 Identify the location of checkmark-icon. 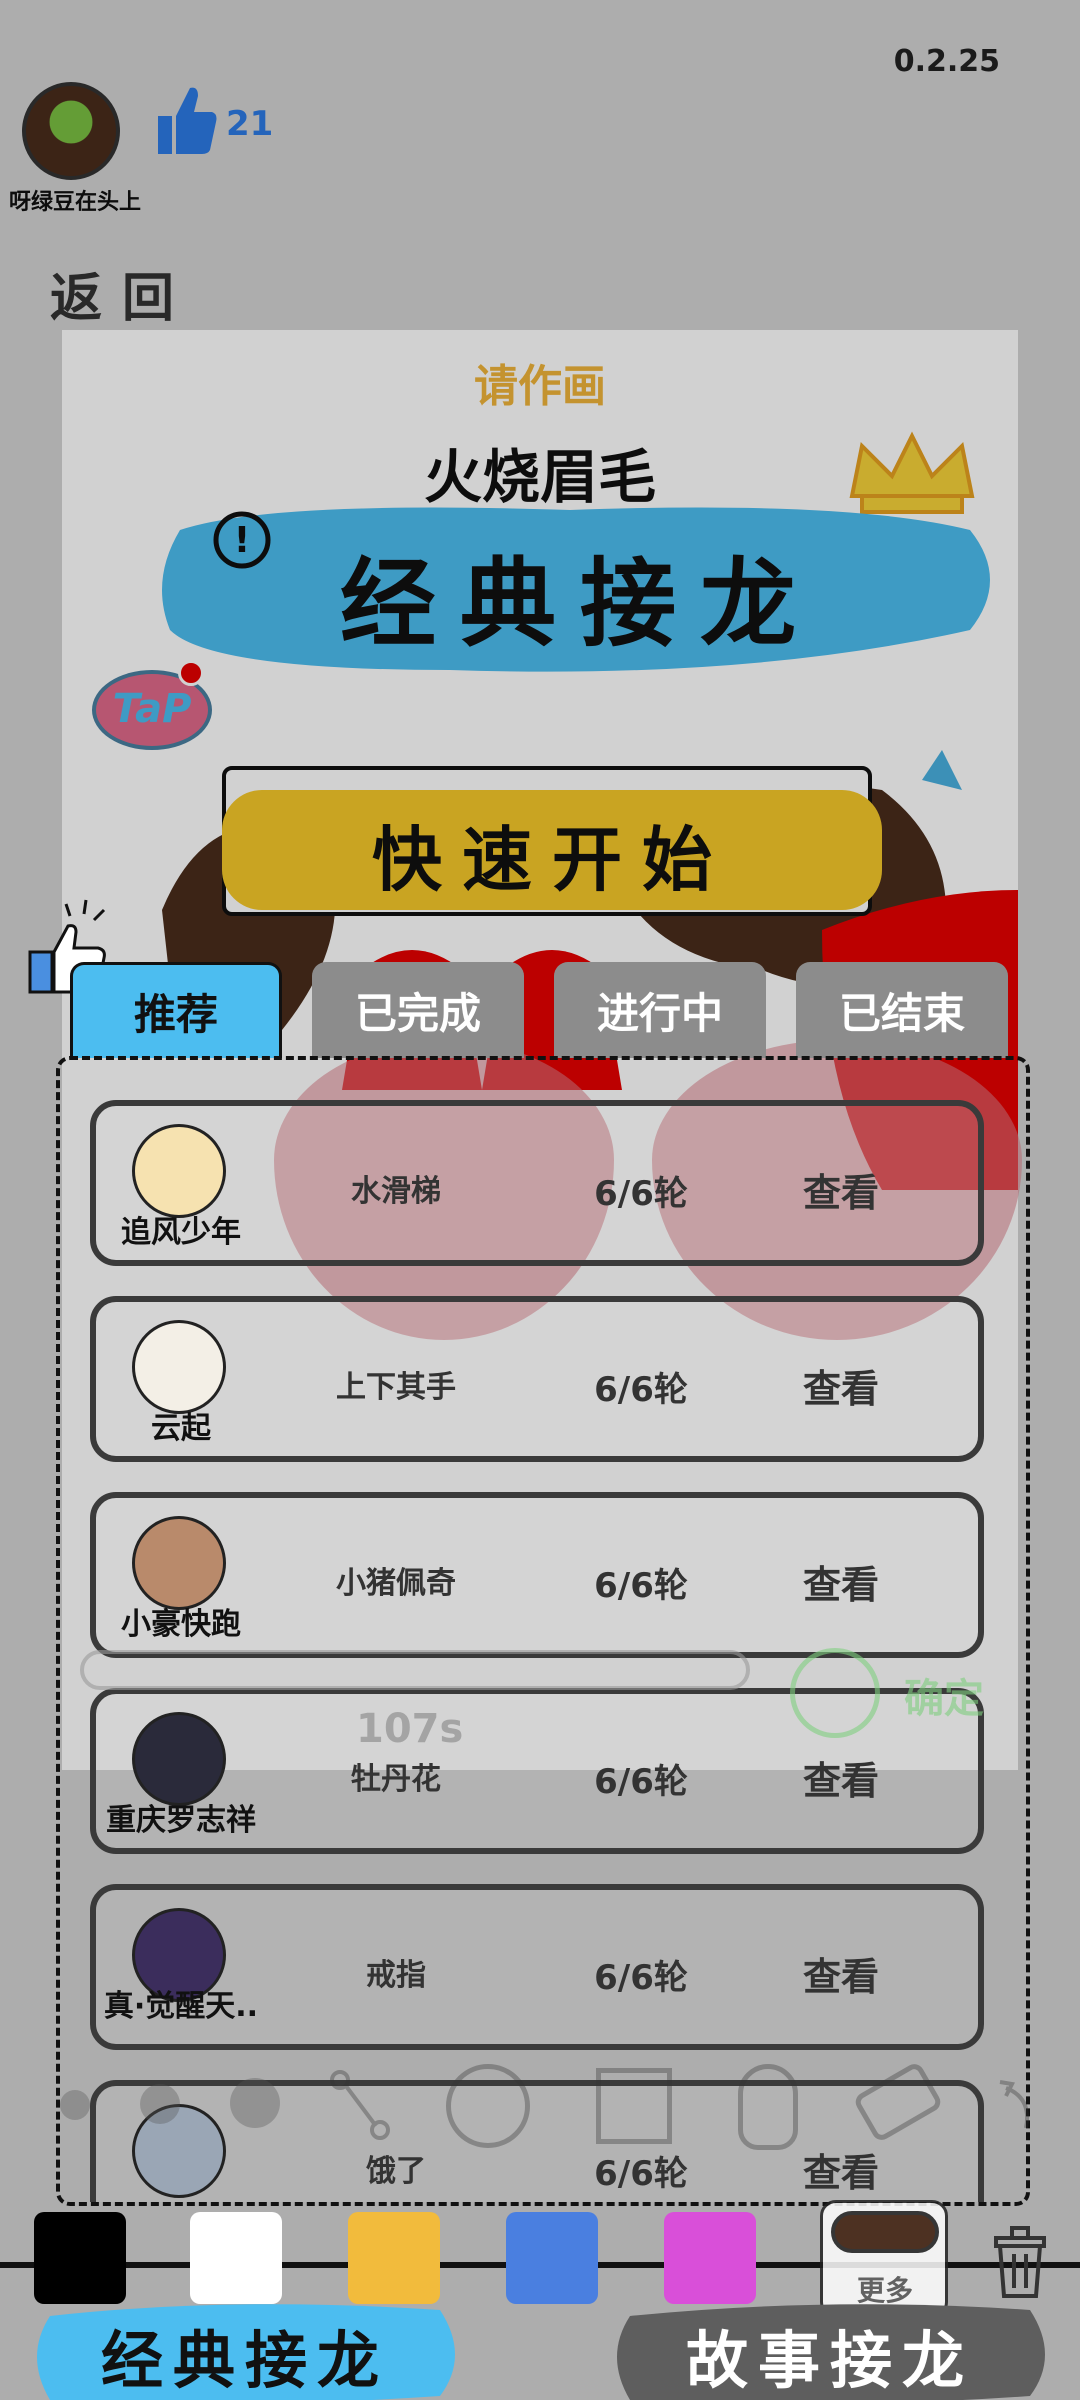
(835, 1693).